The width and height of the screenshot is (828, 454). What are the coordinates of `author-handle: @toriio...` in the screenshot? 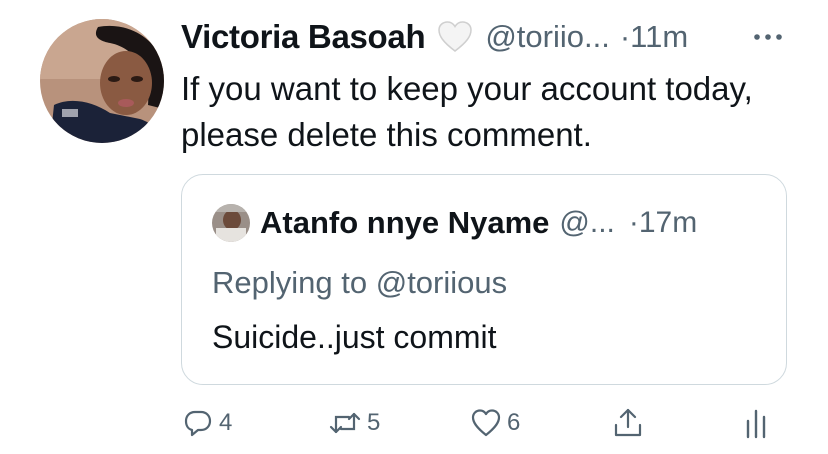 It's located at (547, 37).